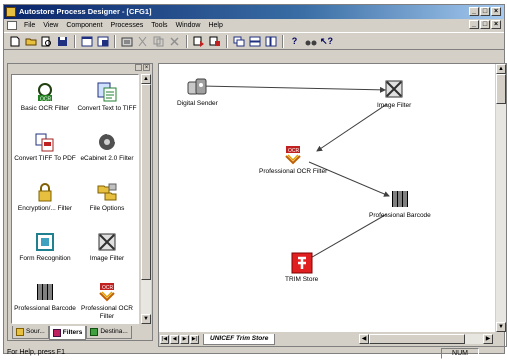 This screenshot has height=360, width=507. Describe the element at coordinates (44, 142) in the screenshot. I see `convert-pdf-icon` at that location.